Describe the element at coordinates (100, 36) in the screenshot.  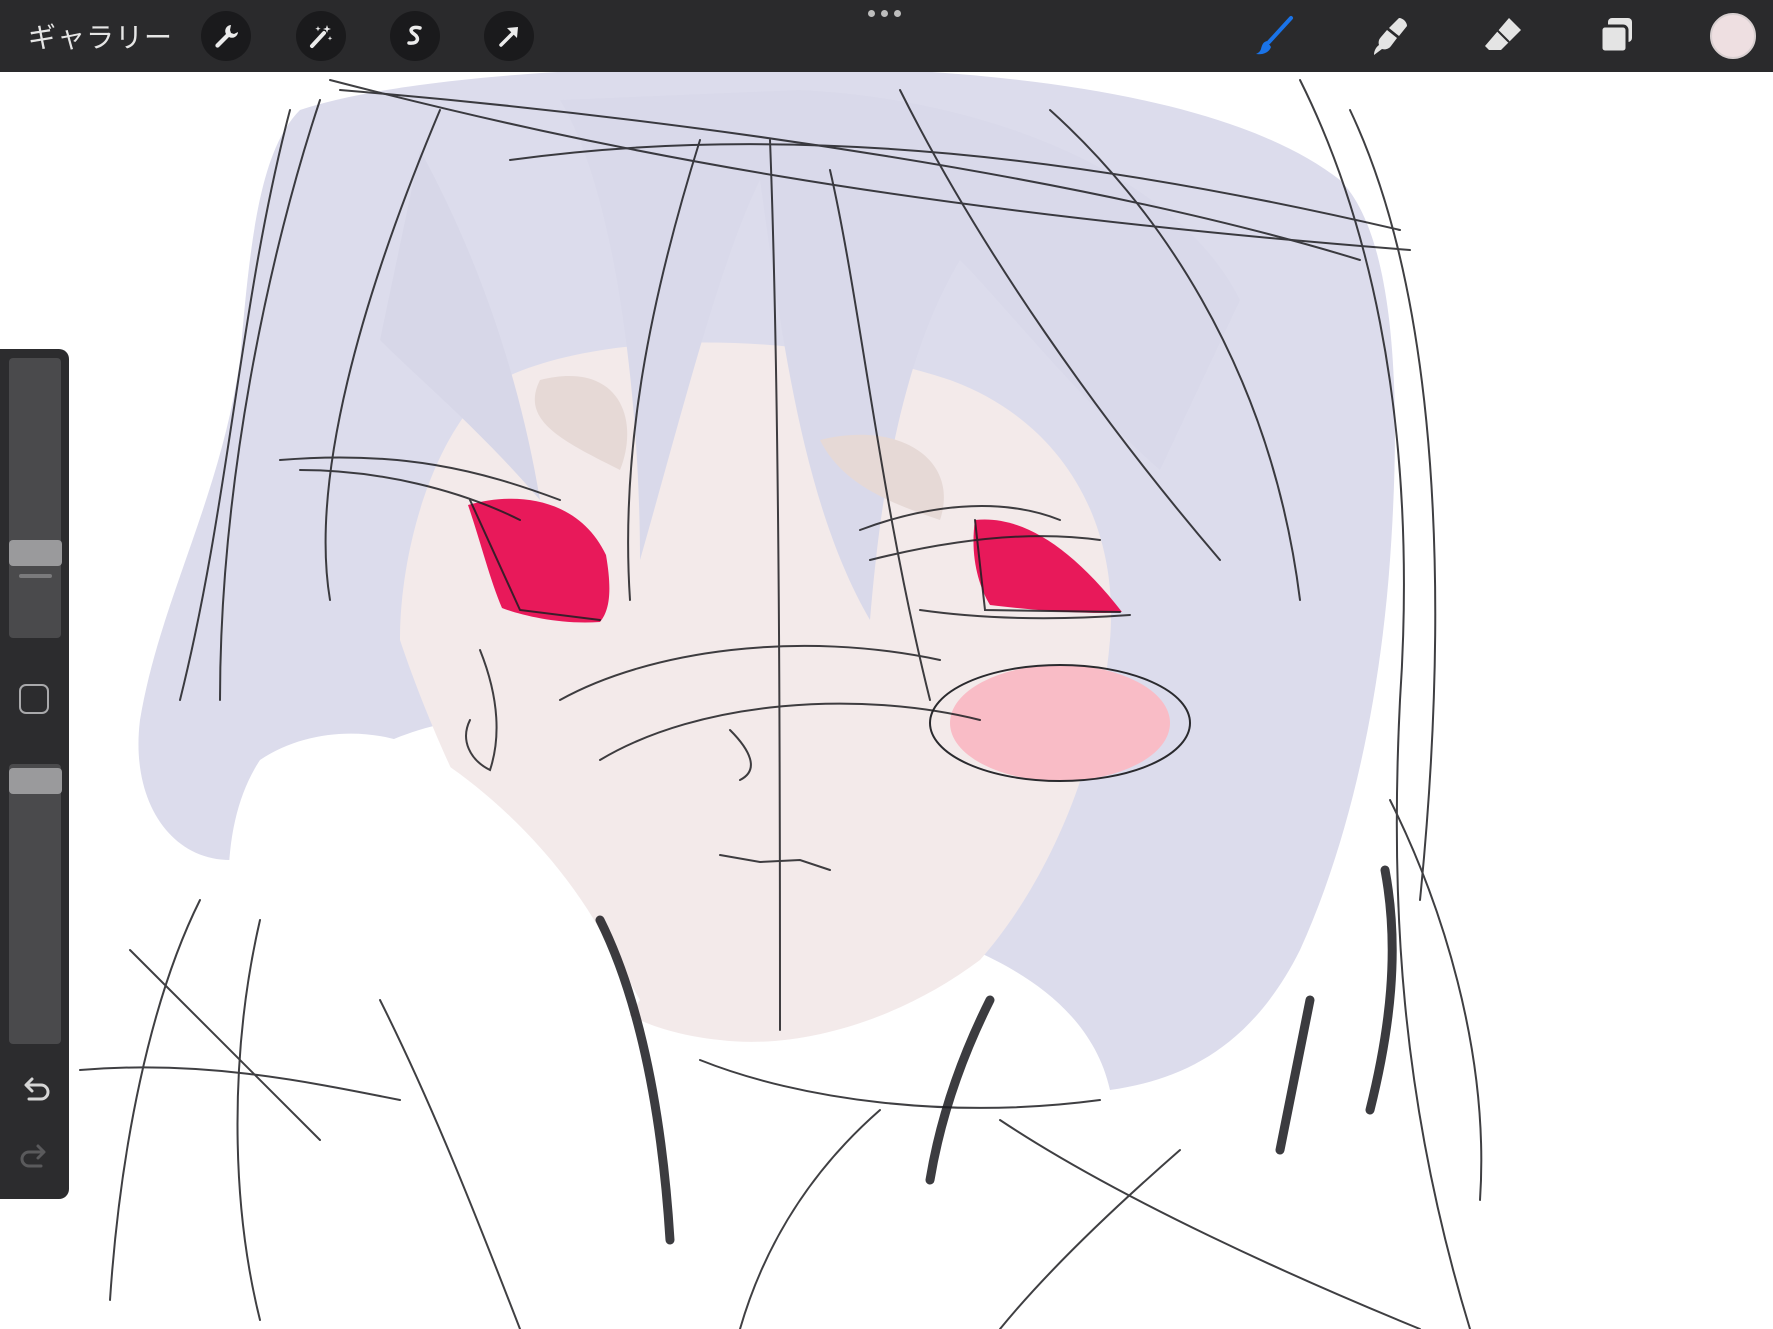
I see `gallery-button: ギャラリー` at that location.